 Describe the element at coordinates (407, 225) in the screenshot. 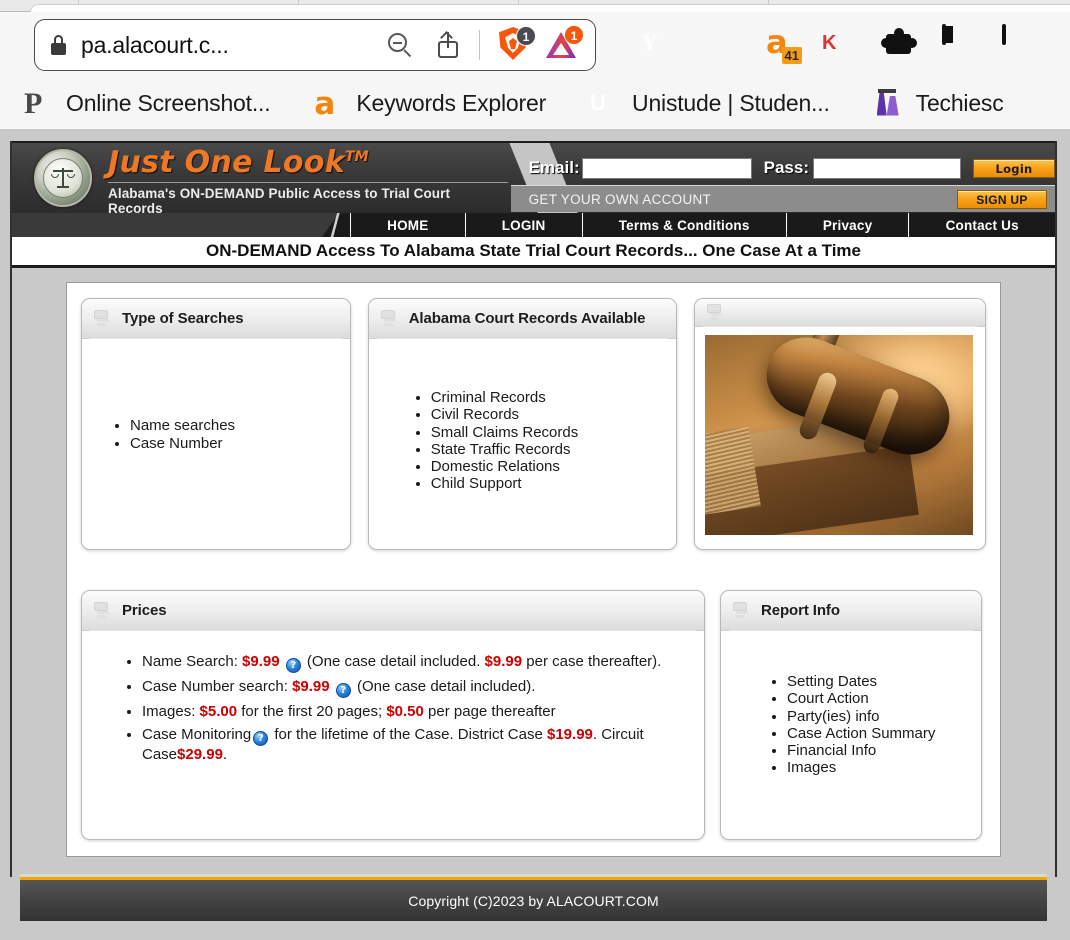

I see `nav-home: HOME` at that location.